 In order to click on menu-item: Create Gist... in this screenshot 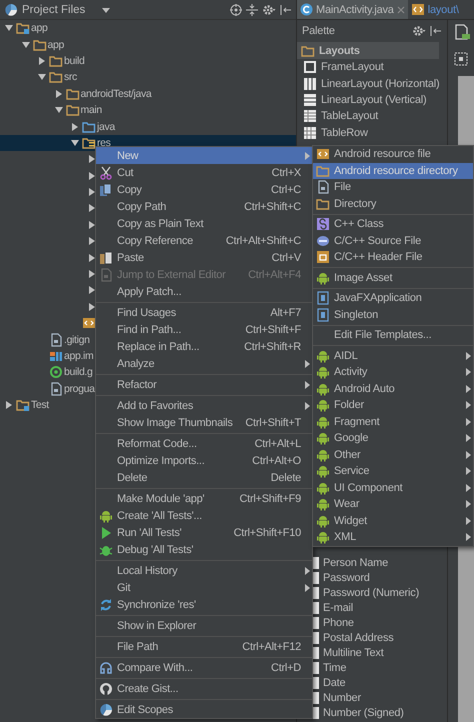, I will do `click(204, 688)`.